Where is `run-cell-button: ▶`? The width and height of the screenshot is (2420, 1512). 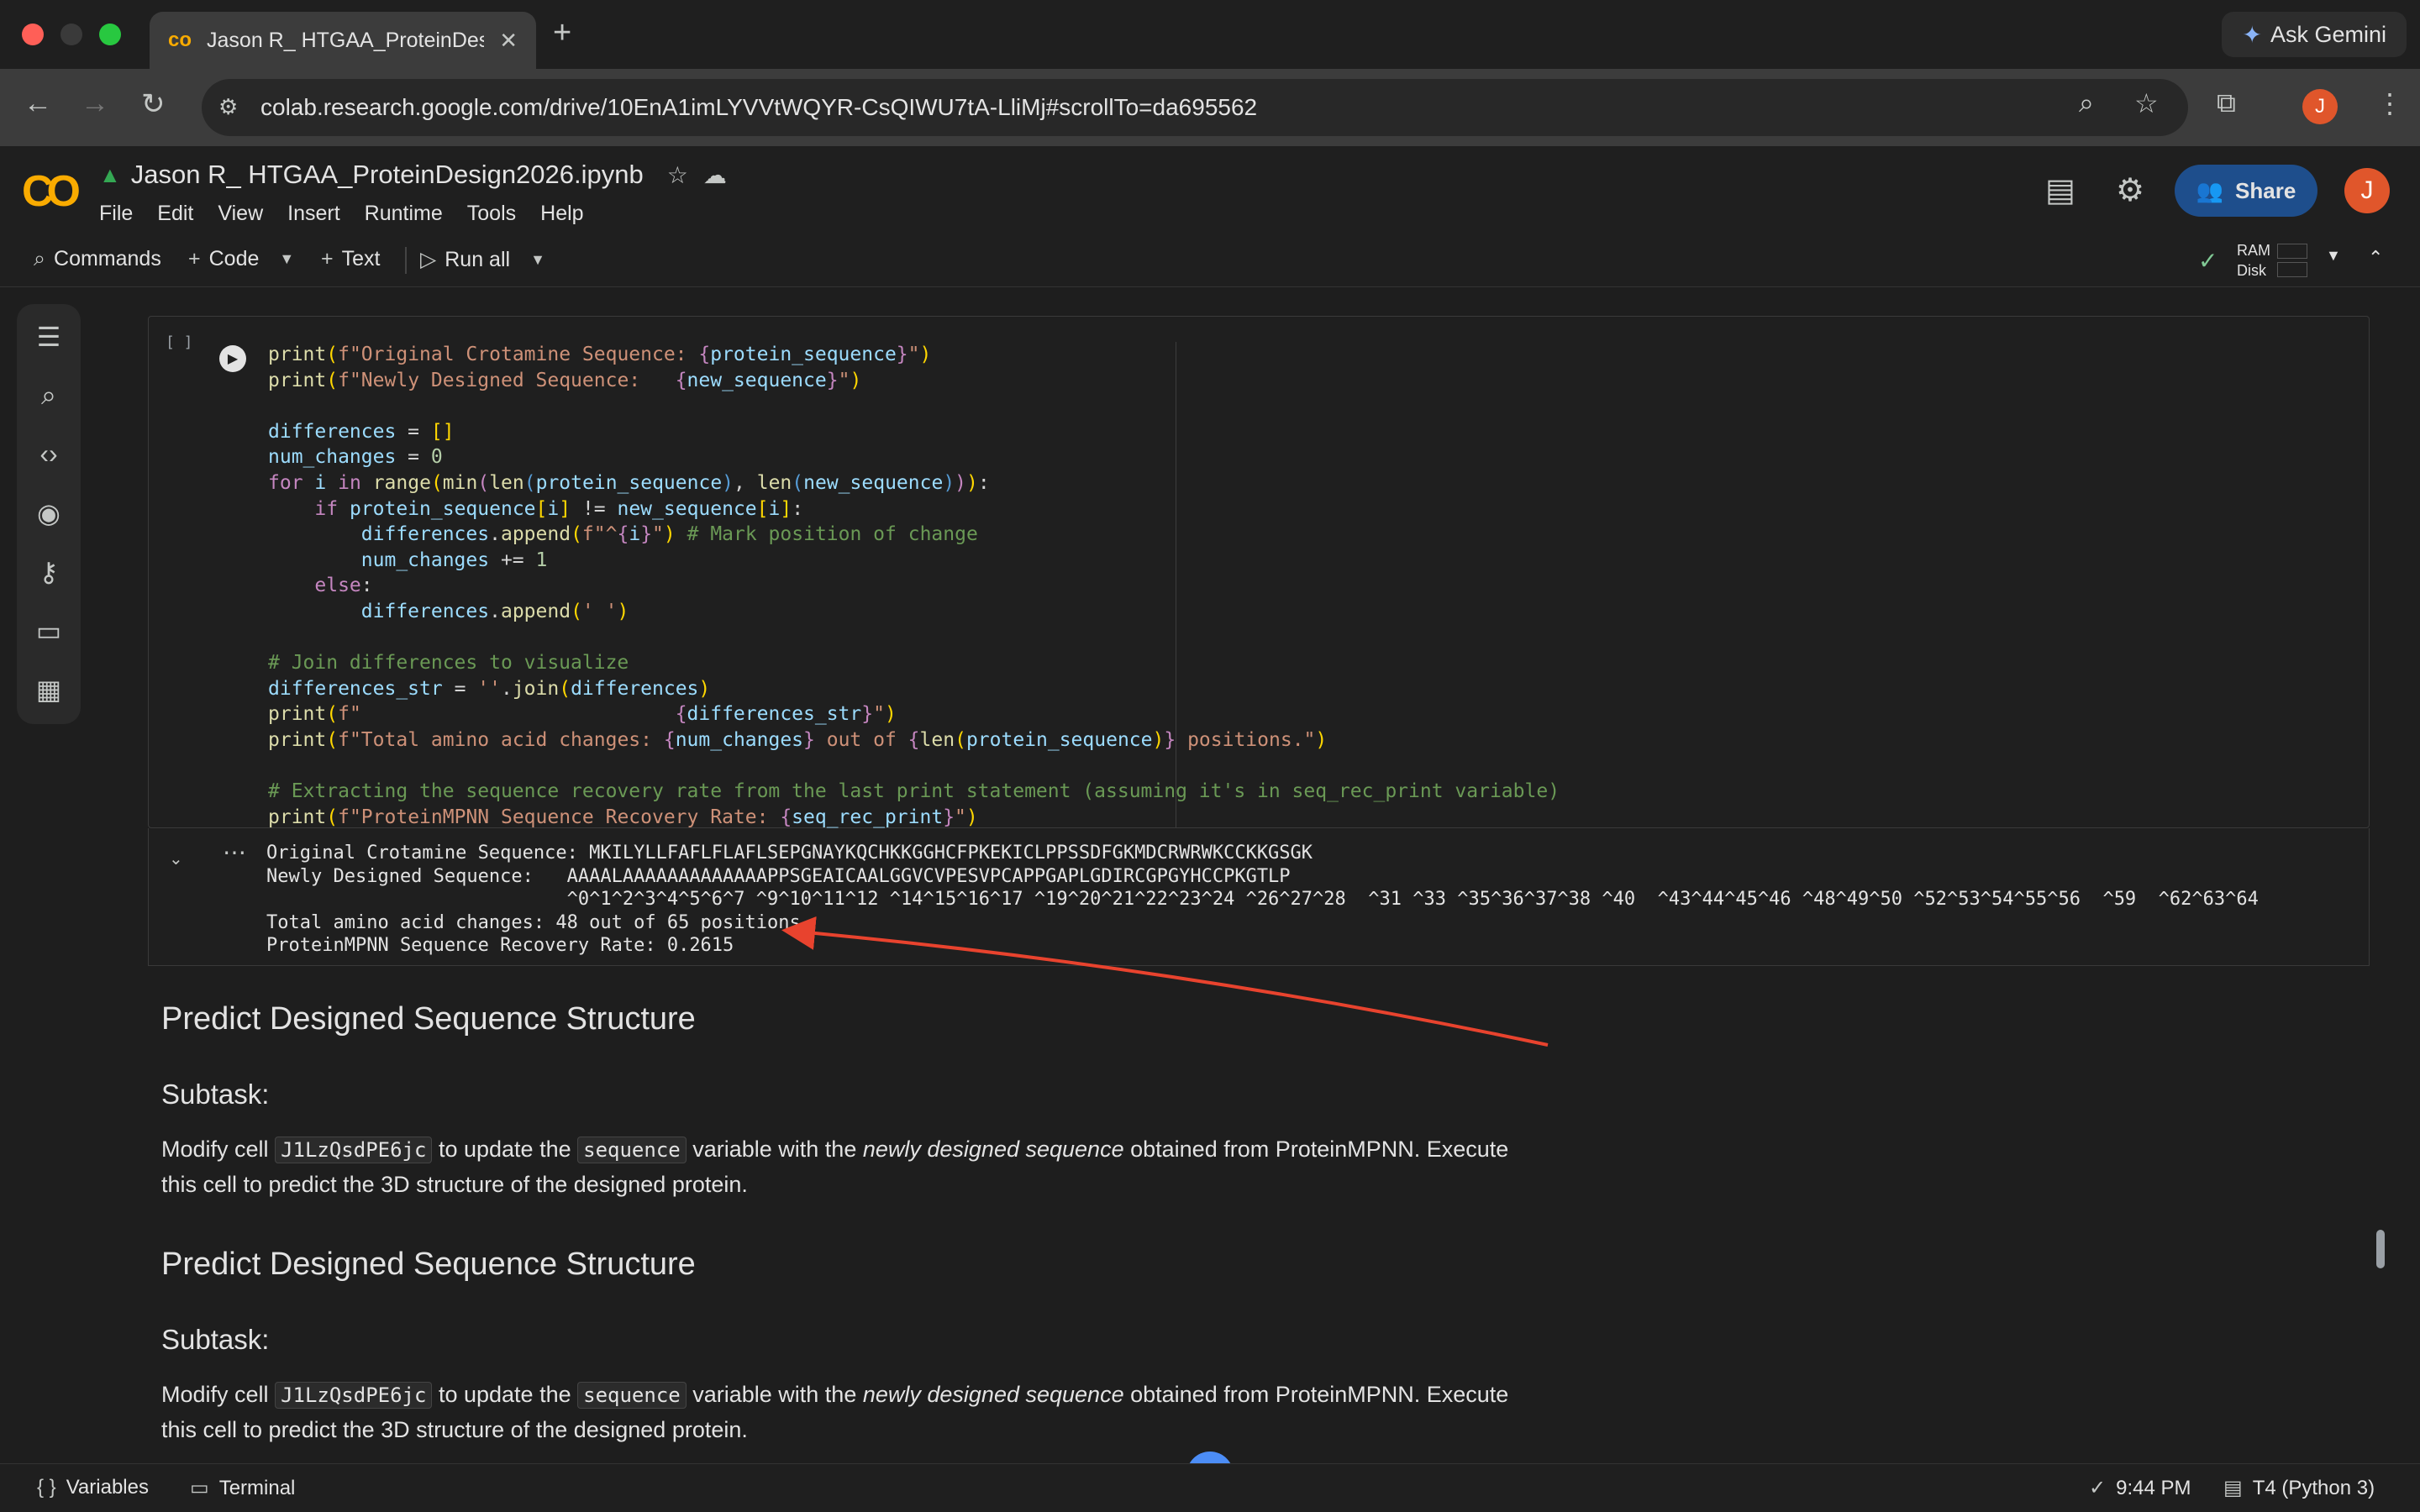
run-cell-button: ▶ is located at coordinates (233, 358).